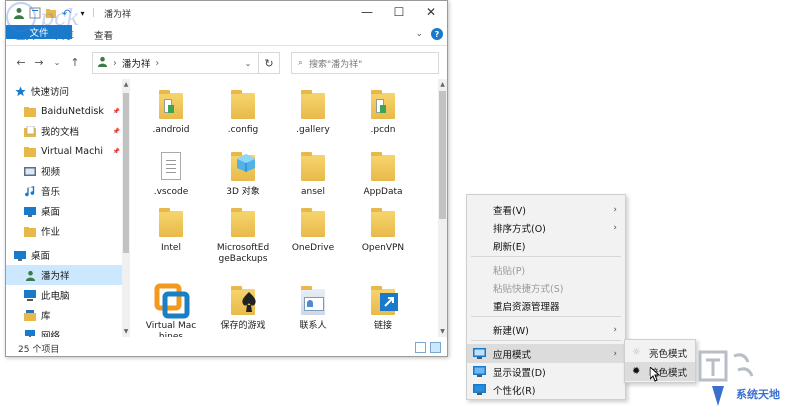 The image size is (800, 414). What do you see at coordinates (546, 269) in the screenshot?
I see `context-menu-item: 粘贴(P)` at bounding box center [546, 269].